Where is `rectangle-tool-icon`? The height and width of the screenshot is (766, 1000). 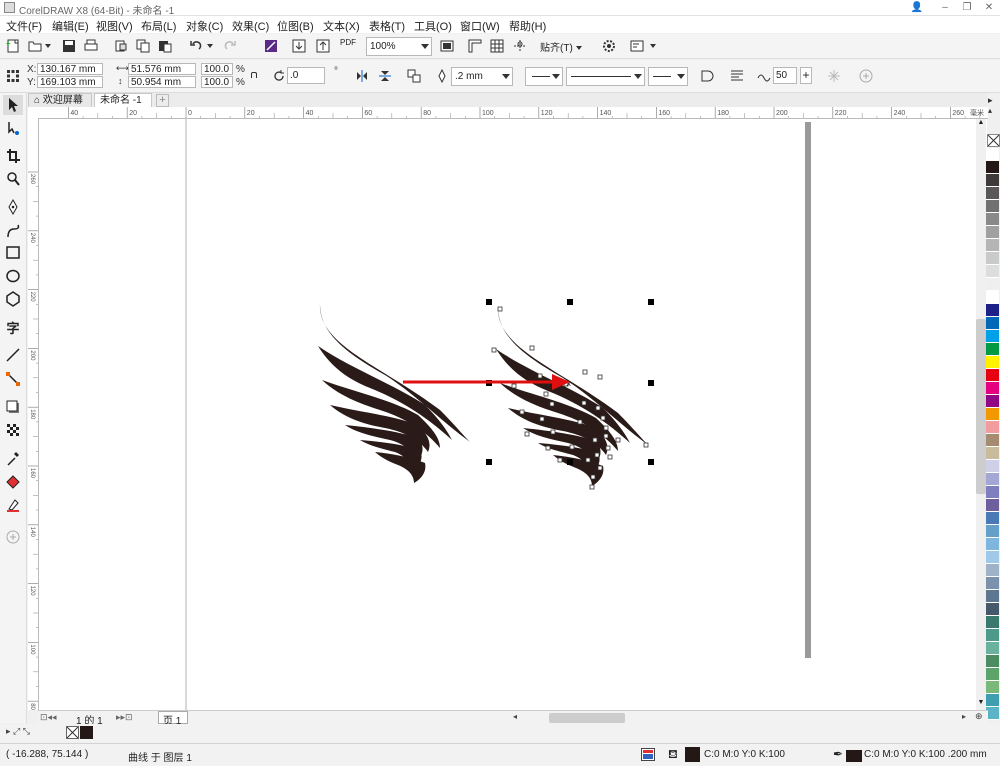 rectangle-tool-icon is located at coordinates (13, 253).